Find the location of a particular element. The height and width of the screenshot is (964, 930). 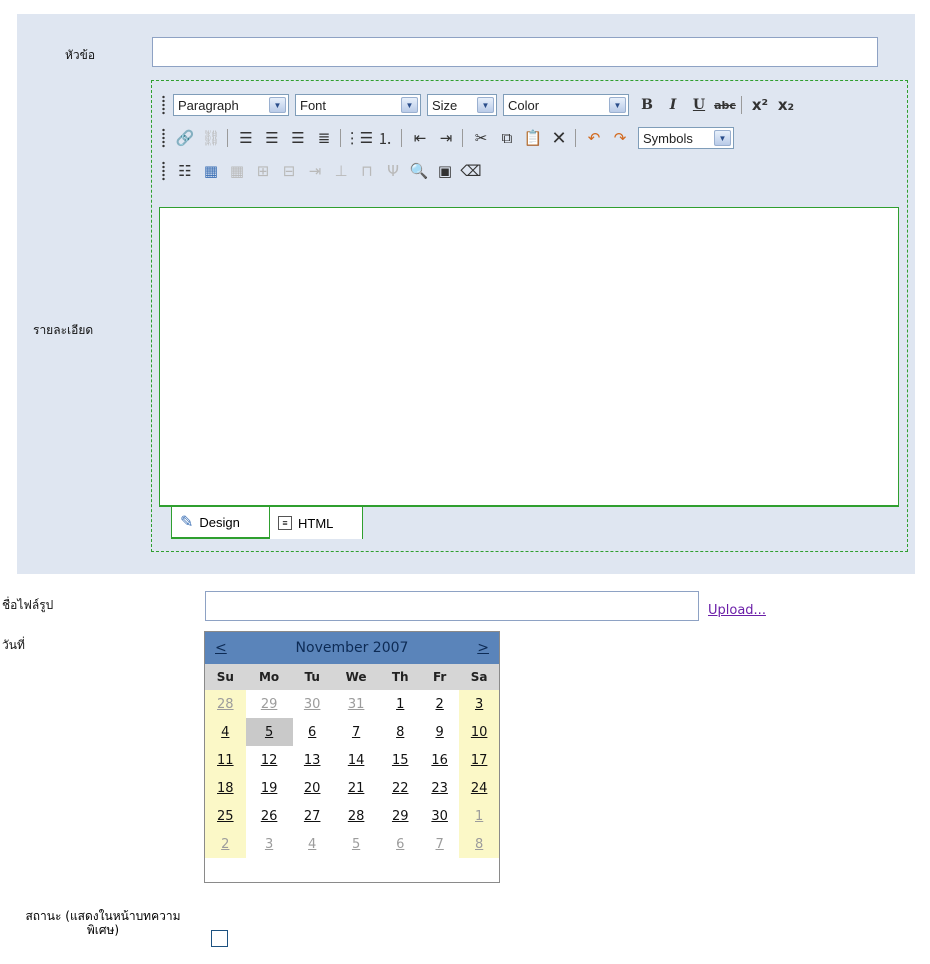

calendar-day: 31 is located at coordinates (356, 704).